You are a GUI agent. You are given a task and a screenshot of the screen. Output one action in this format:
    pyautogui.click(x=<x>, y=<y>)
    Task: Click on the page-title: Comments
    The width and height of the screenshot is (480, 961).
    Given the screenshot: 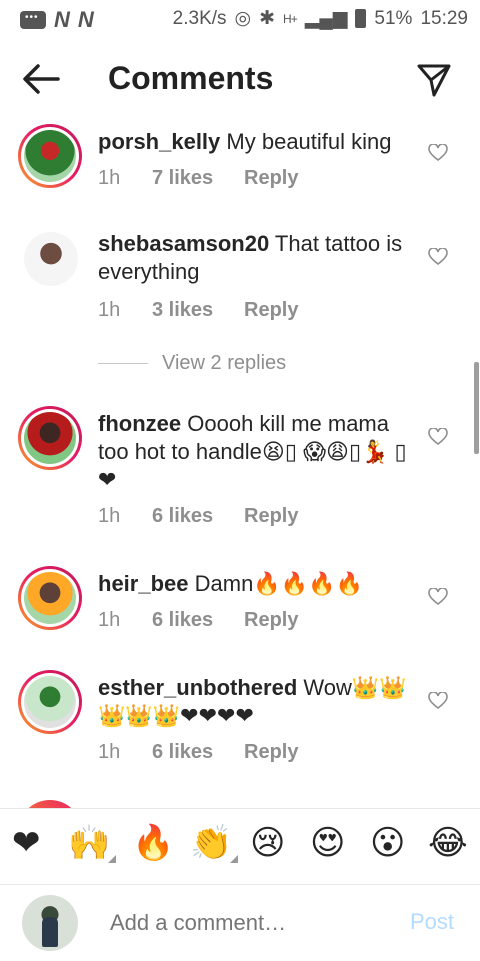 What is the action you would take?
    pyautogui.click(x=191, y=78)
    